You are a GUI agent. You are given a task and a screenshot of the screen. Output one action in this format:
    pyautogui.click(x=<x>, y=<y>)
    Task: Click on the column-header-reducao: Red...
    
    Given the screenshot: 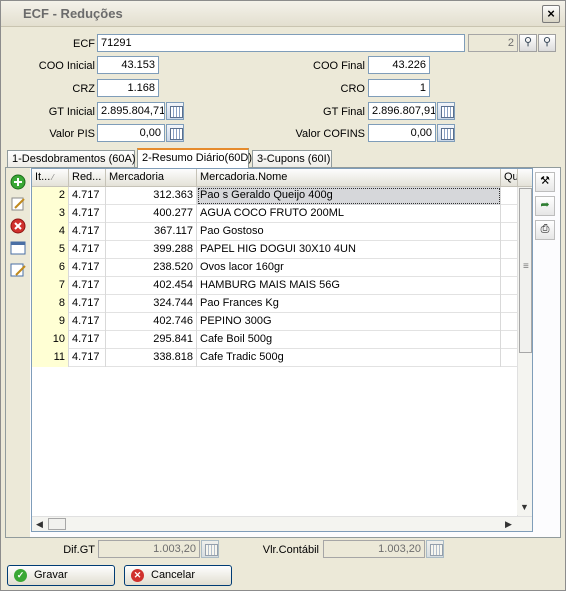 What is the action you would take?
    pyautogui.click(x=87, y=178)
    